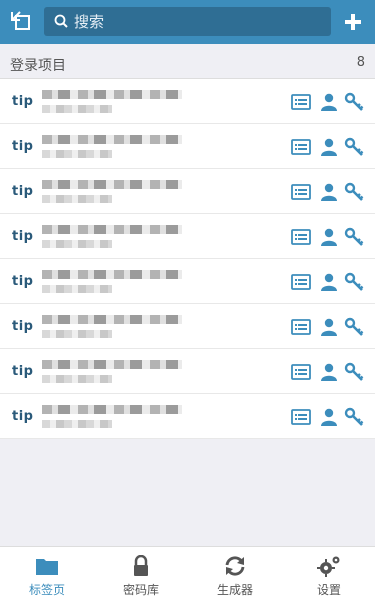  I want to click on item-count: 8, so click(360, 62).